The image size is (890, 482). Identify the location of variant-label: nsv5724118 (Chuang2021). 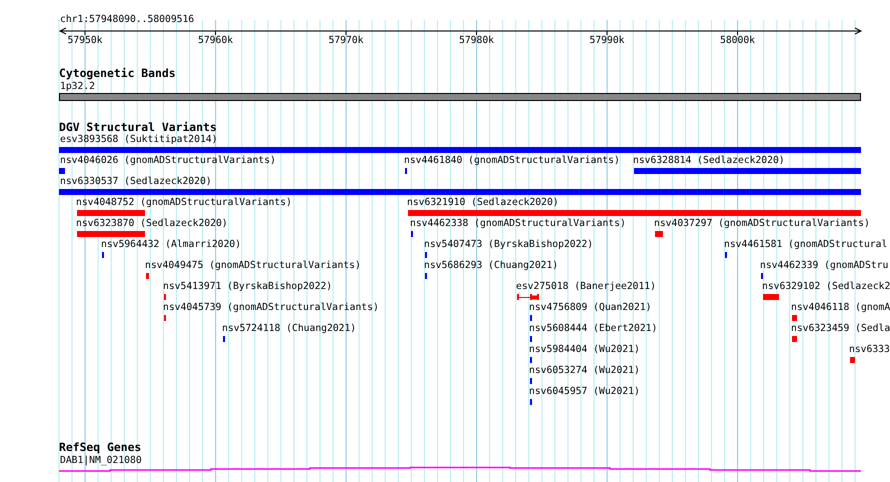
(289, 328).